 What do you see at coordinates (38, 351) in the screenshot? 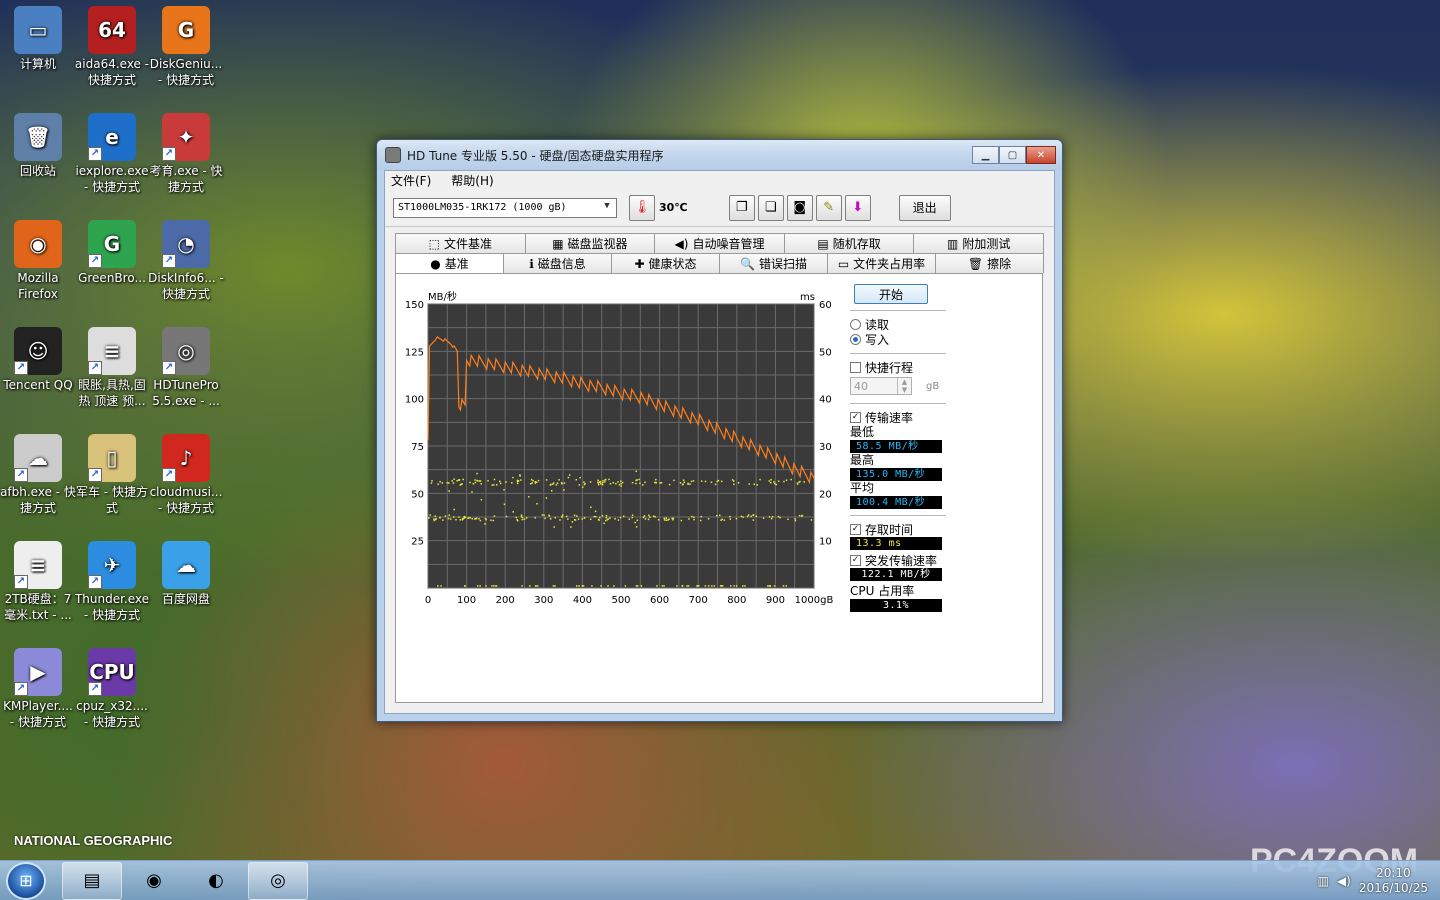
I see `app-icon: ☺ ↗` at bounding box center [38, 351].